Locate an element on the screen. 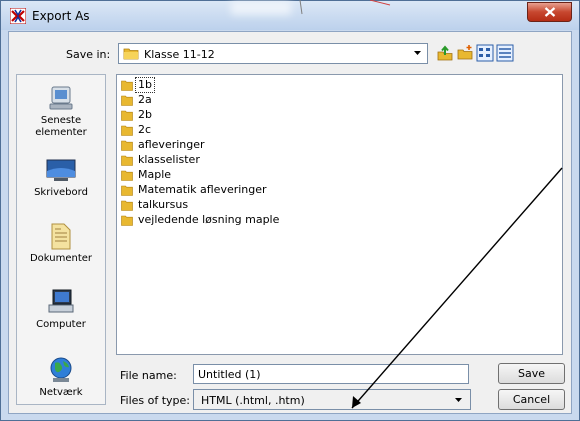  desktop-icon is located at coordinates (61, 170).